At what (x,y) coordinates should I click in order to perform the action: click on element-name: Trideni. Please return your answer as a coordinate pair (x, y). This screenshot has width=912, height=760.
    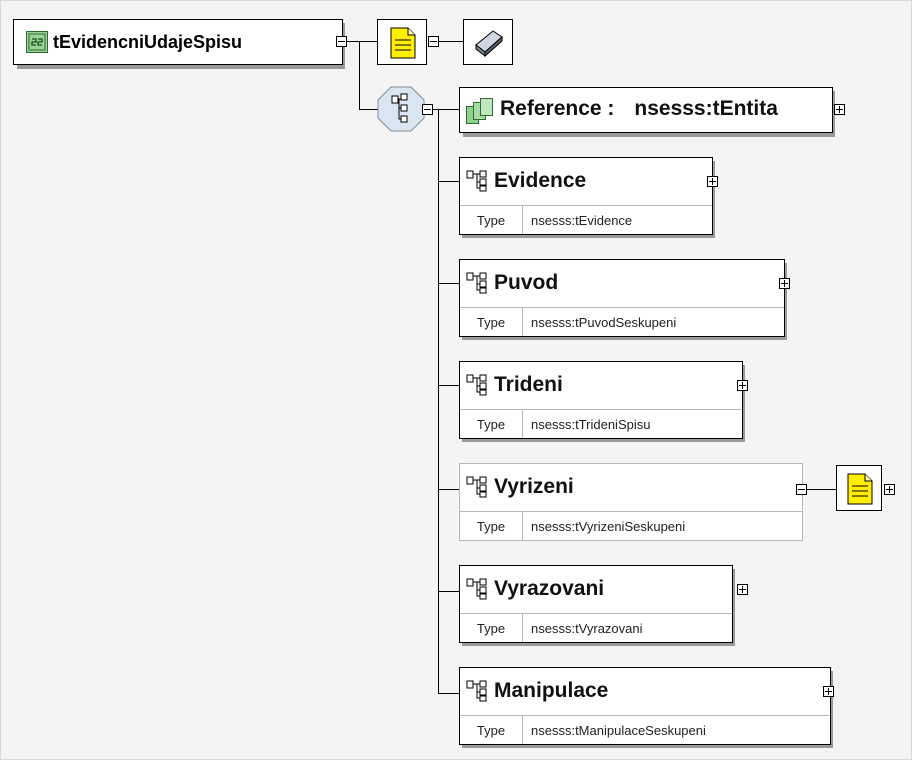
    Looking at the image, I should click on (528, 384).